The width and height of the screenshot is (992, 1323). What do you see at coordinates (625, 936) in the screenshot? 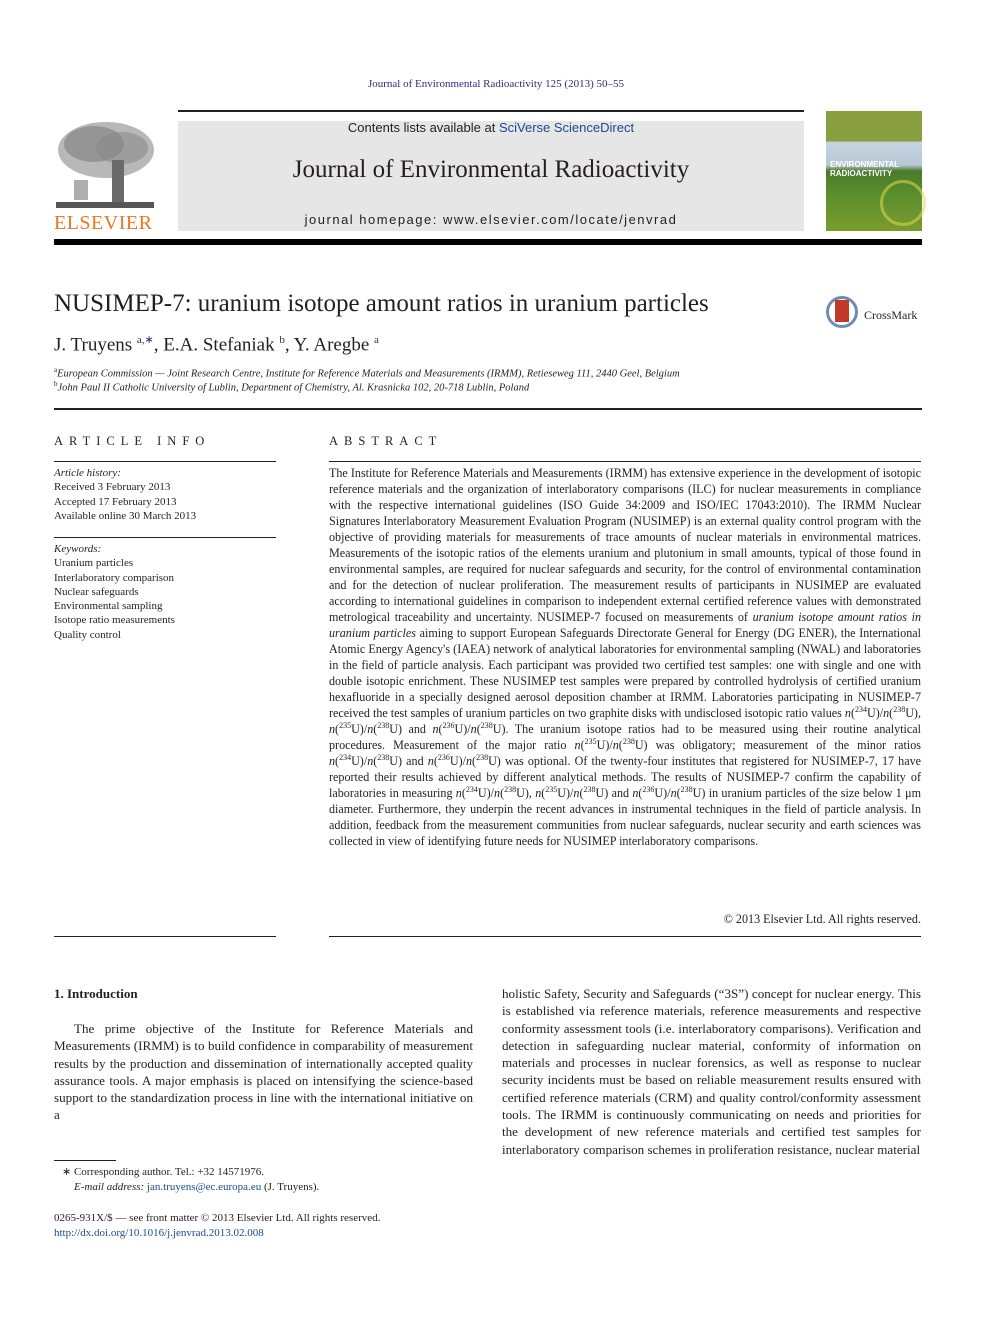
I see `abstract-bottom-rule` at bounding box center [625, 936].